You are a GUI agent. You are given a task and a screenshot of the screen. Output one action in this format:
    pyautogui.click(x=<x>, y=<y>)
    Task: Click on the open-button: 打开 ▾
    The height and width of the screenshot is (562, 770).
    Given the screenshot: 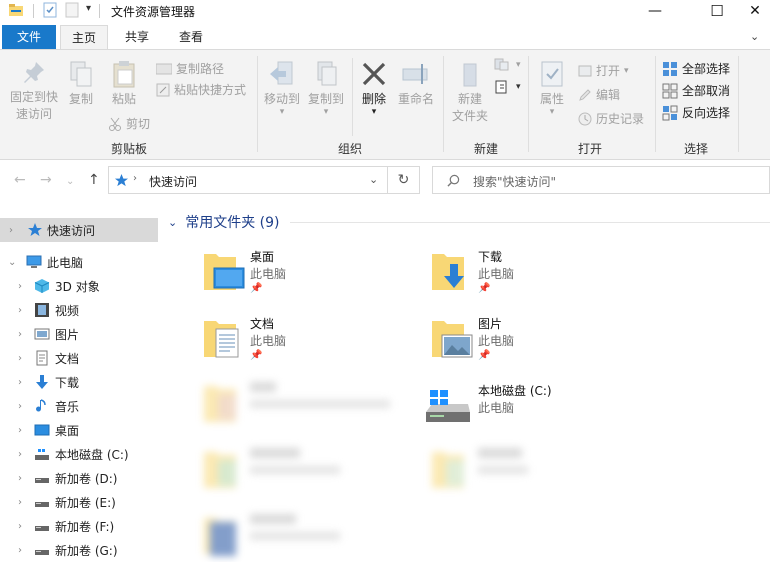 What is the action you would take?
    pyautogui.click(x=603, y=70)
    